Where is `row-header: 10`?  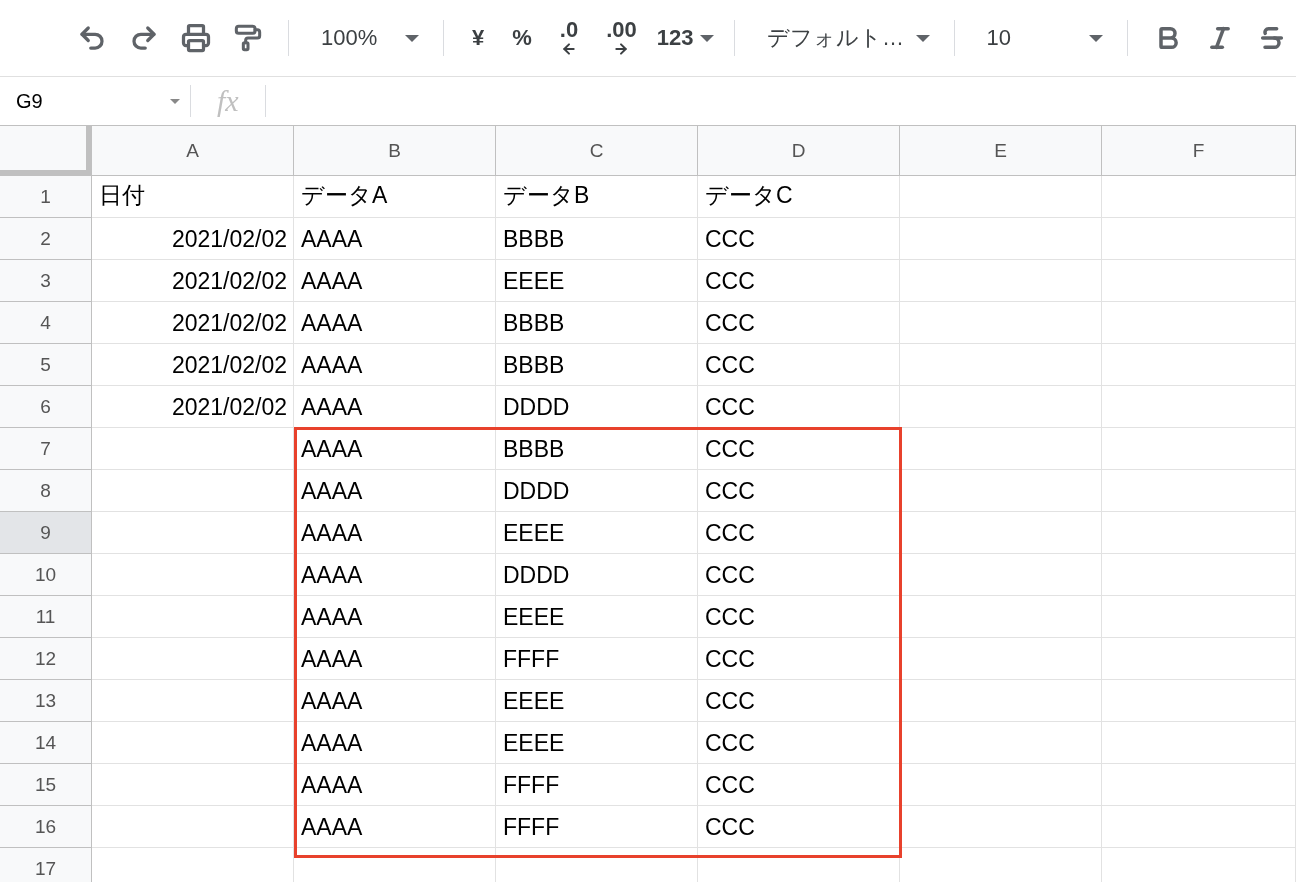
row-header: 10 is located at coordinates (46, 575).